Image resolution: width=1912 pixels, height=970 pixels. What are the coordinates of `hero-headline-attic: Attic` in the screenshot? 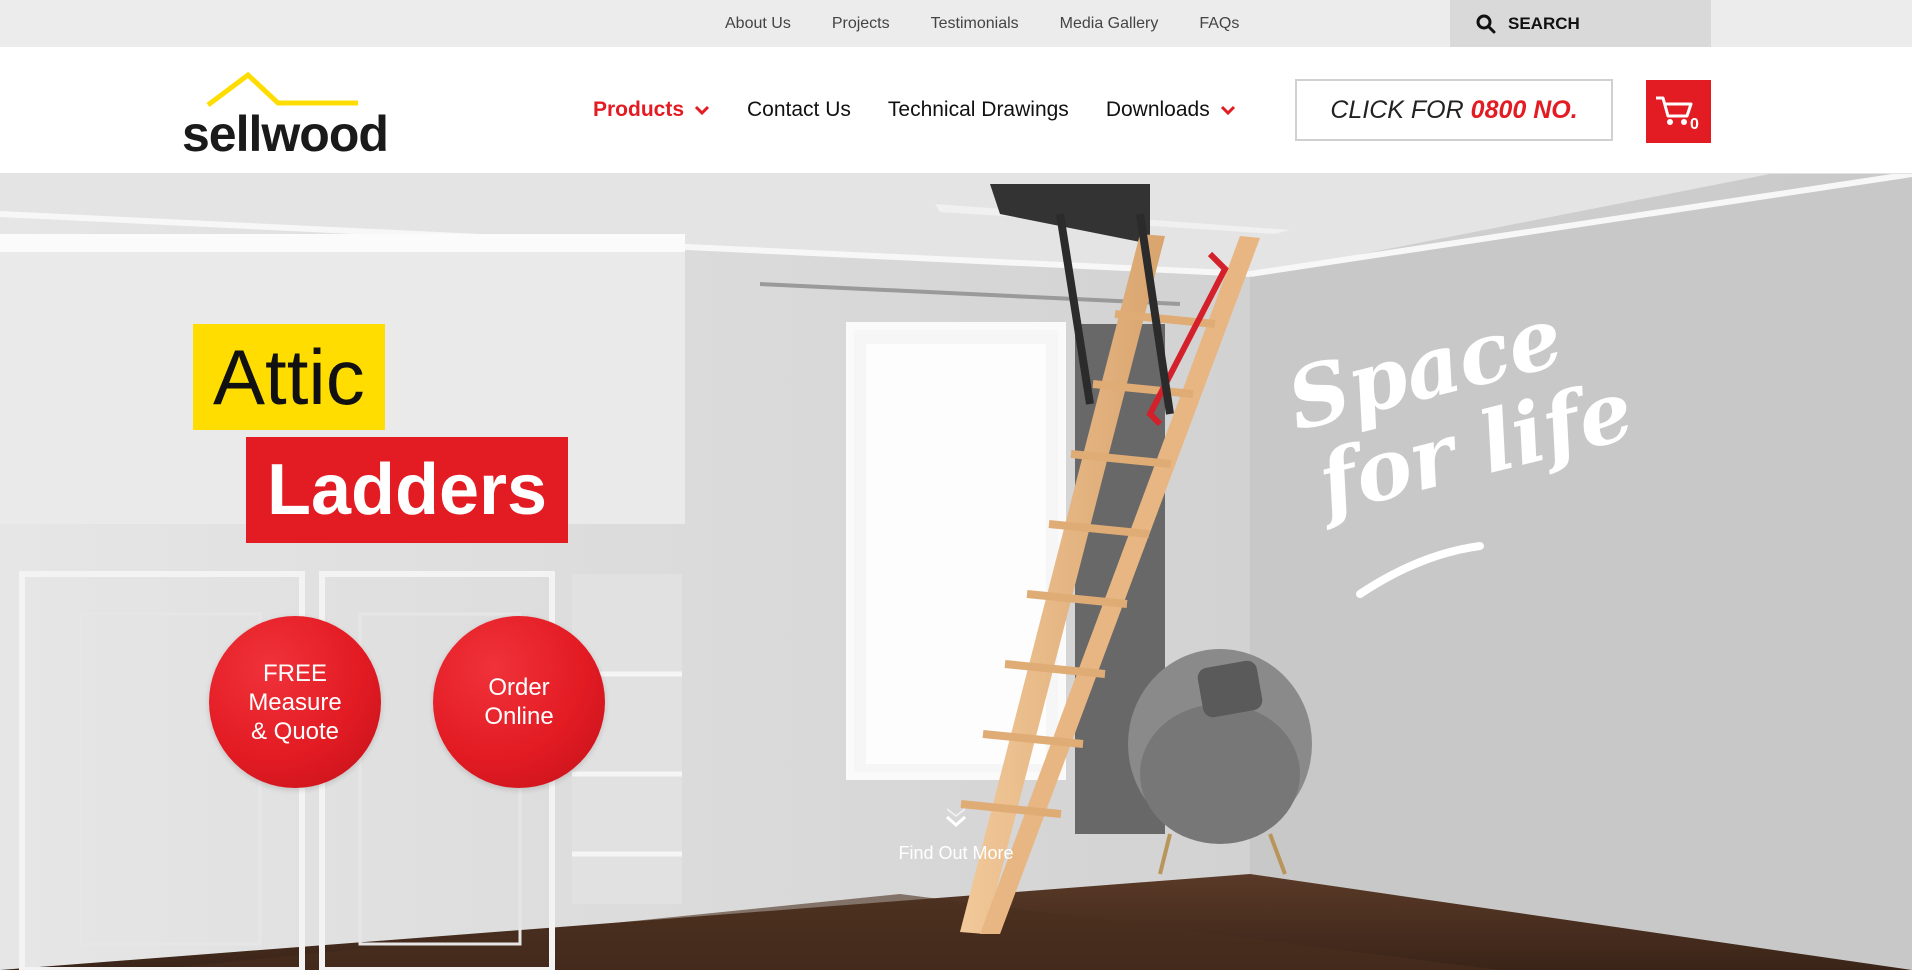 It's located at (289, 377).